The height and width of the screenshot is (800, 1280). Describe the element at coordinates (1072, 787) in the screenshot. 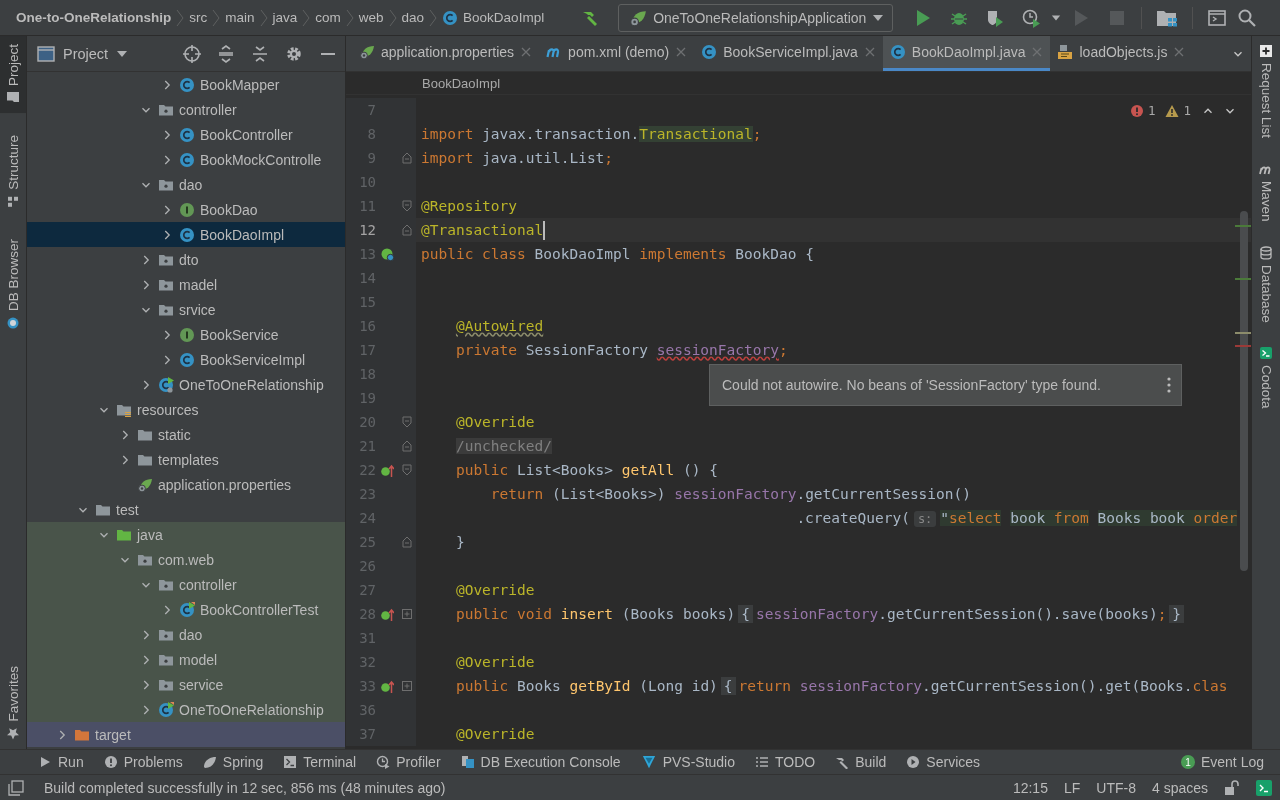

I see `status-item: LF` at that location.